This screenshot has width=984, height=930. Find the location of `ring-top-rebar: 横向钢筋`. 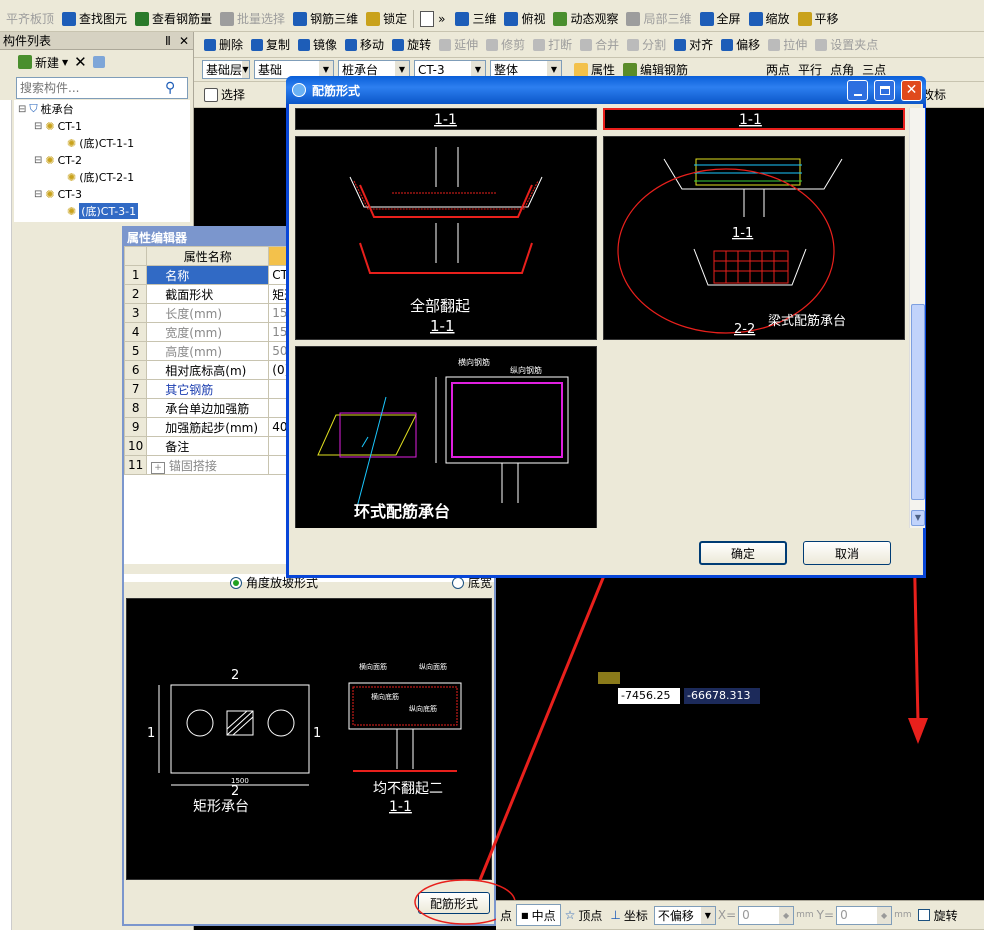

ring-top-rebar: 横向钢筋 is located at coordinates (474, 362).